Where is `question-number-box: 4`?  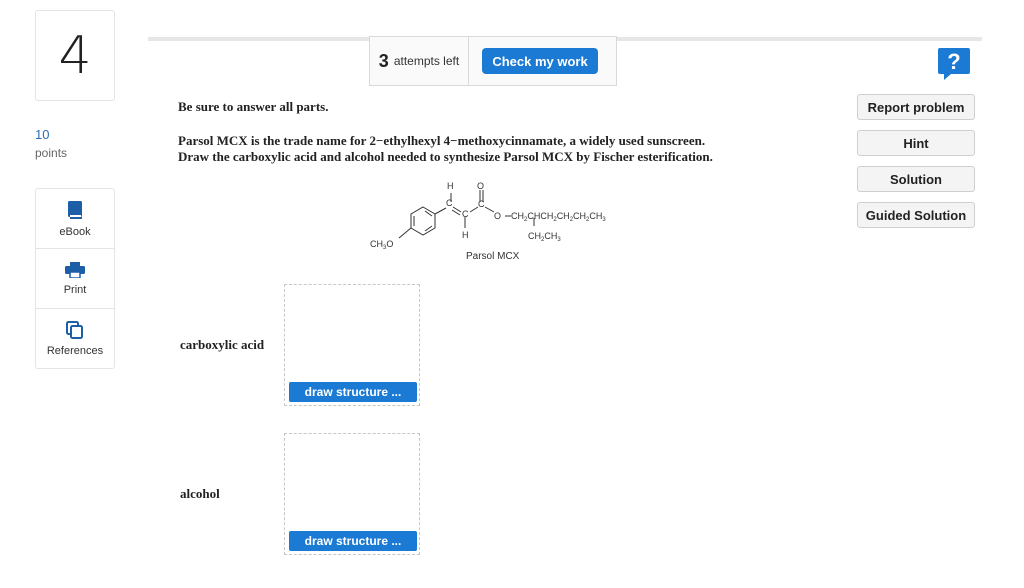
question-number-box: 4 is located at coordinates (75, 55).